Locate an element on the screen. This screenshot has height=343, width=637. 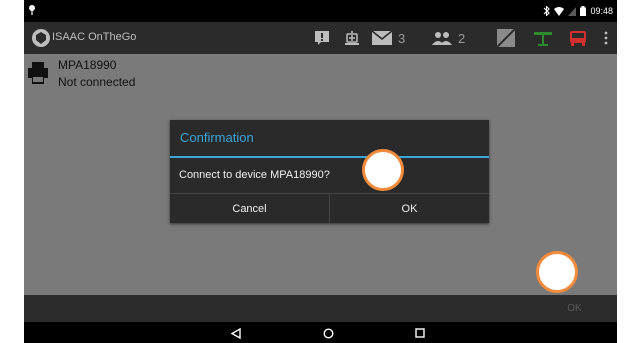
cancel-button: Cancel is located at coordinates (249, 208).